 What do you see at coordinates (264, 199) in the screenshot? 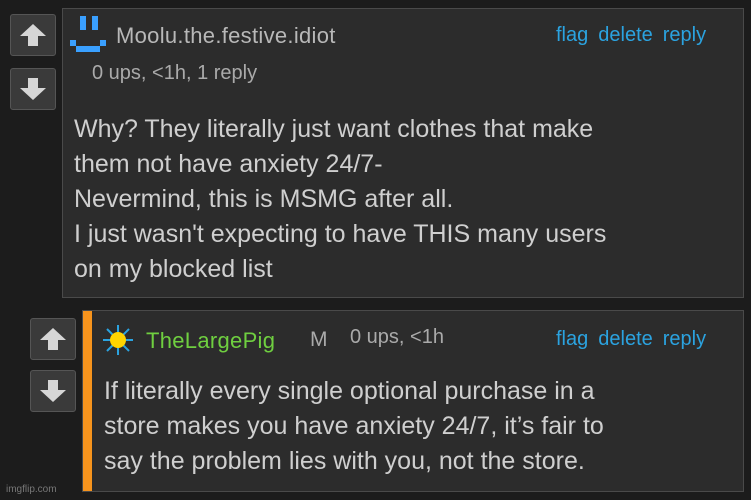
I see `comment-line: Nevermind, this is MSMG after all.` at bounding box center [264, 199].